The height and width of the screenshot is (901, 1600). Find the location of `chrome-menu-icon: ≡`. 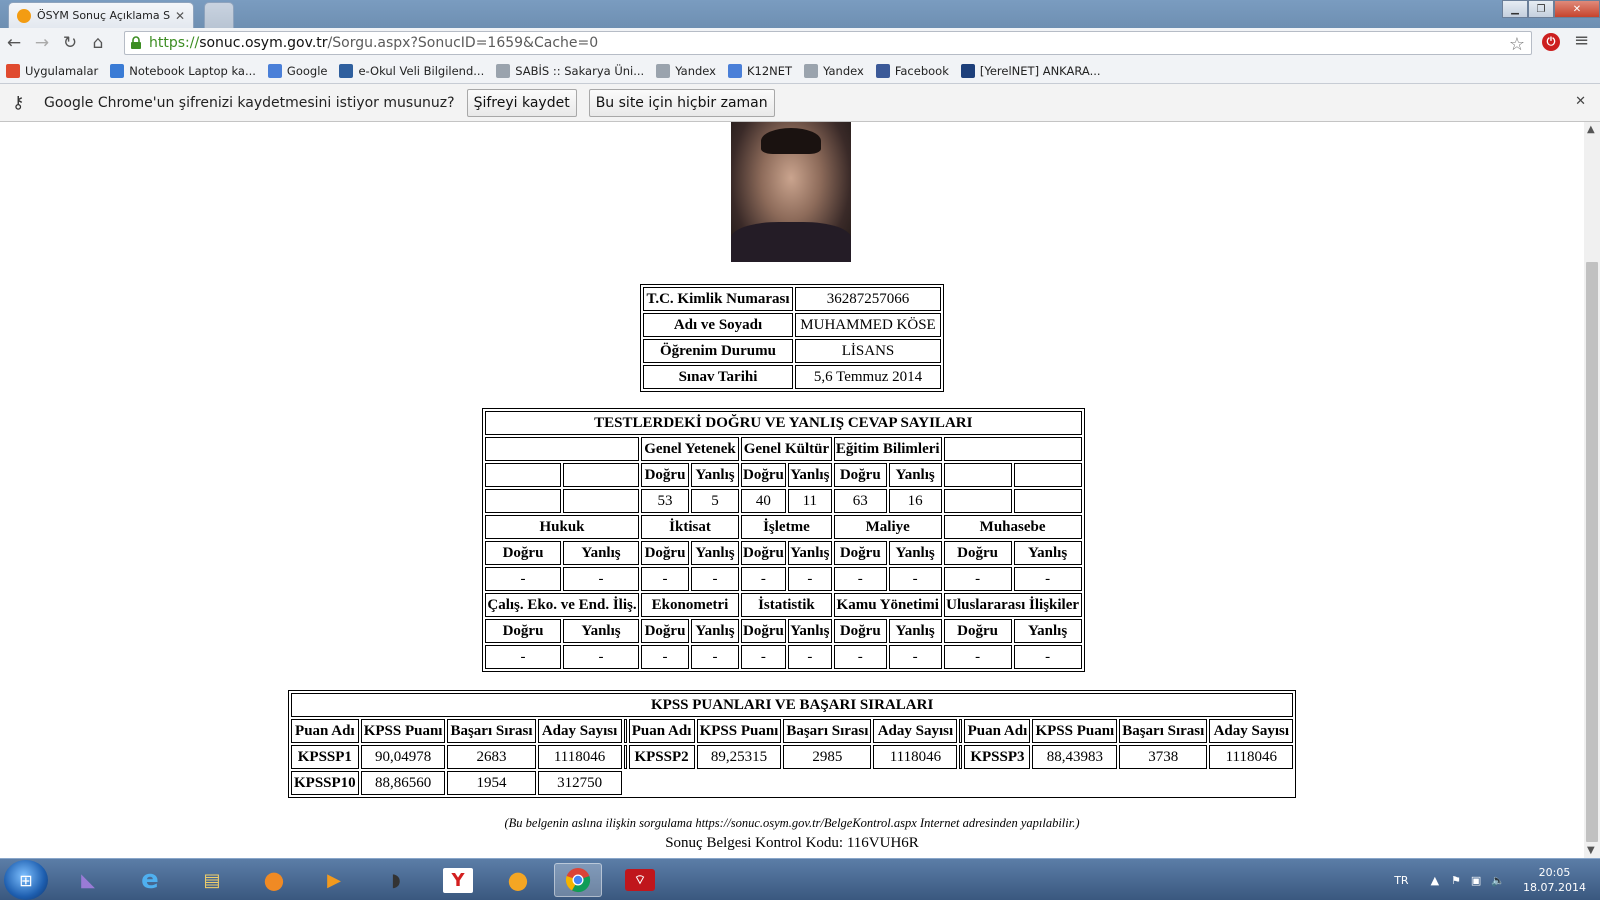

chrome-menu-icon: ≡ is located at coordinates (1581, 40).